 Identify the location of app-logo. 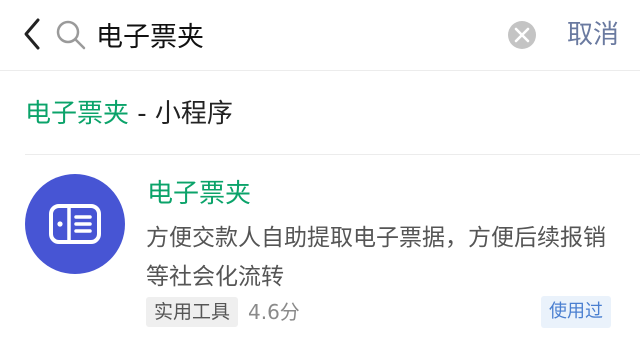
(75, 224).